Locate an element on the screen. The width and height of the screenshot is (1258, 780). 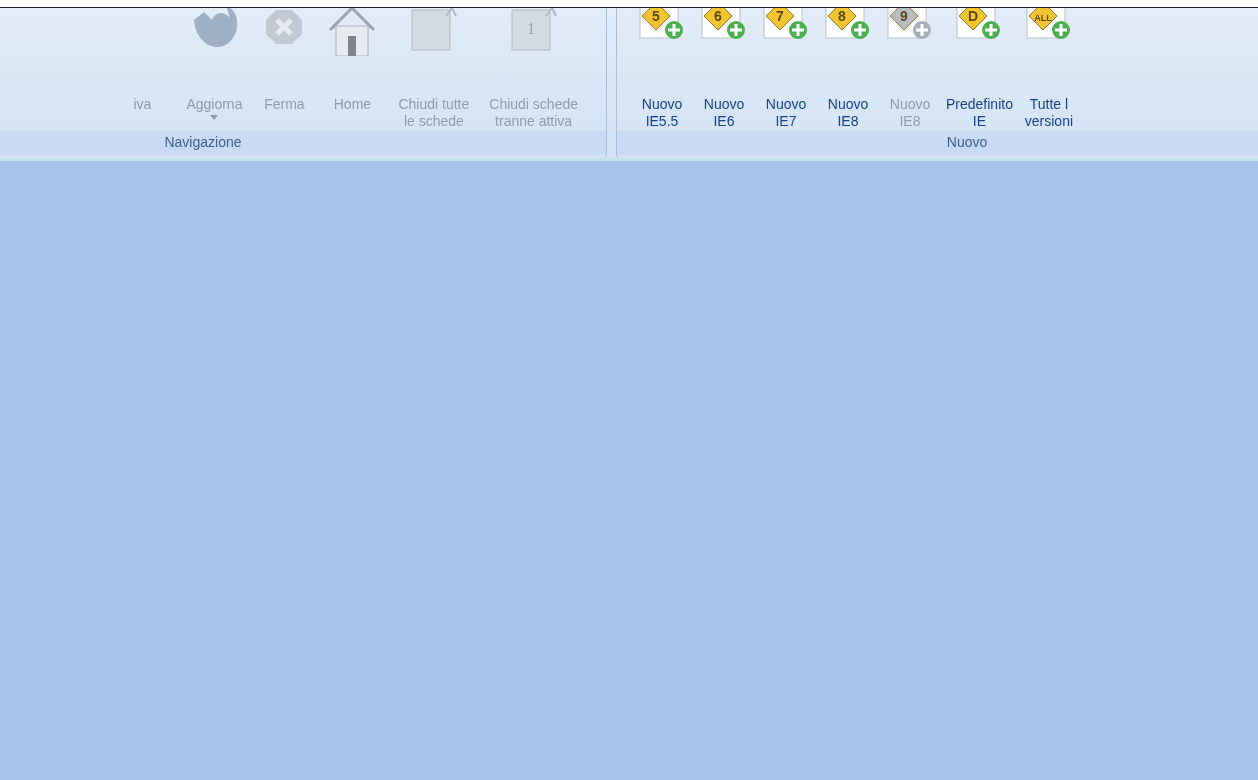
ribbon-button: 7 Nuovo IE7 is located at coordinates (786, 69).